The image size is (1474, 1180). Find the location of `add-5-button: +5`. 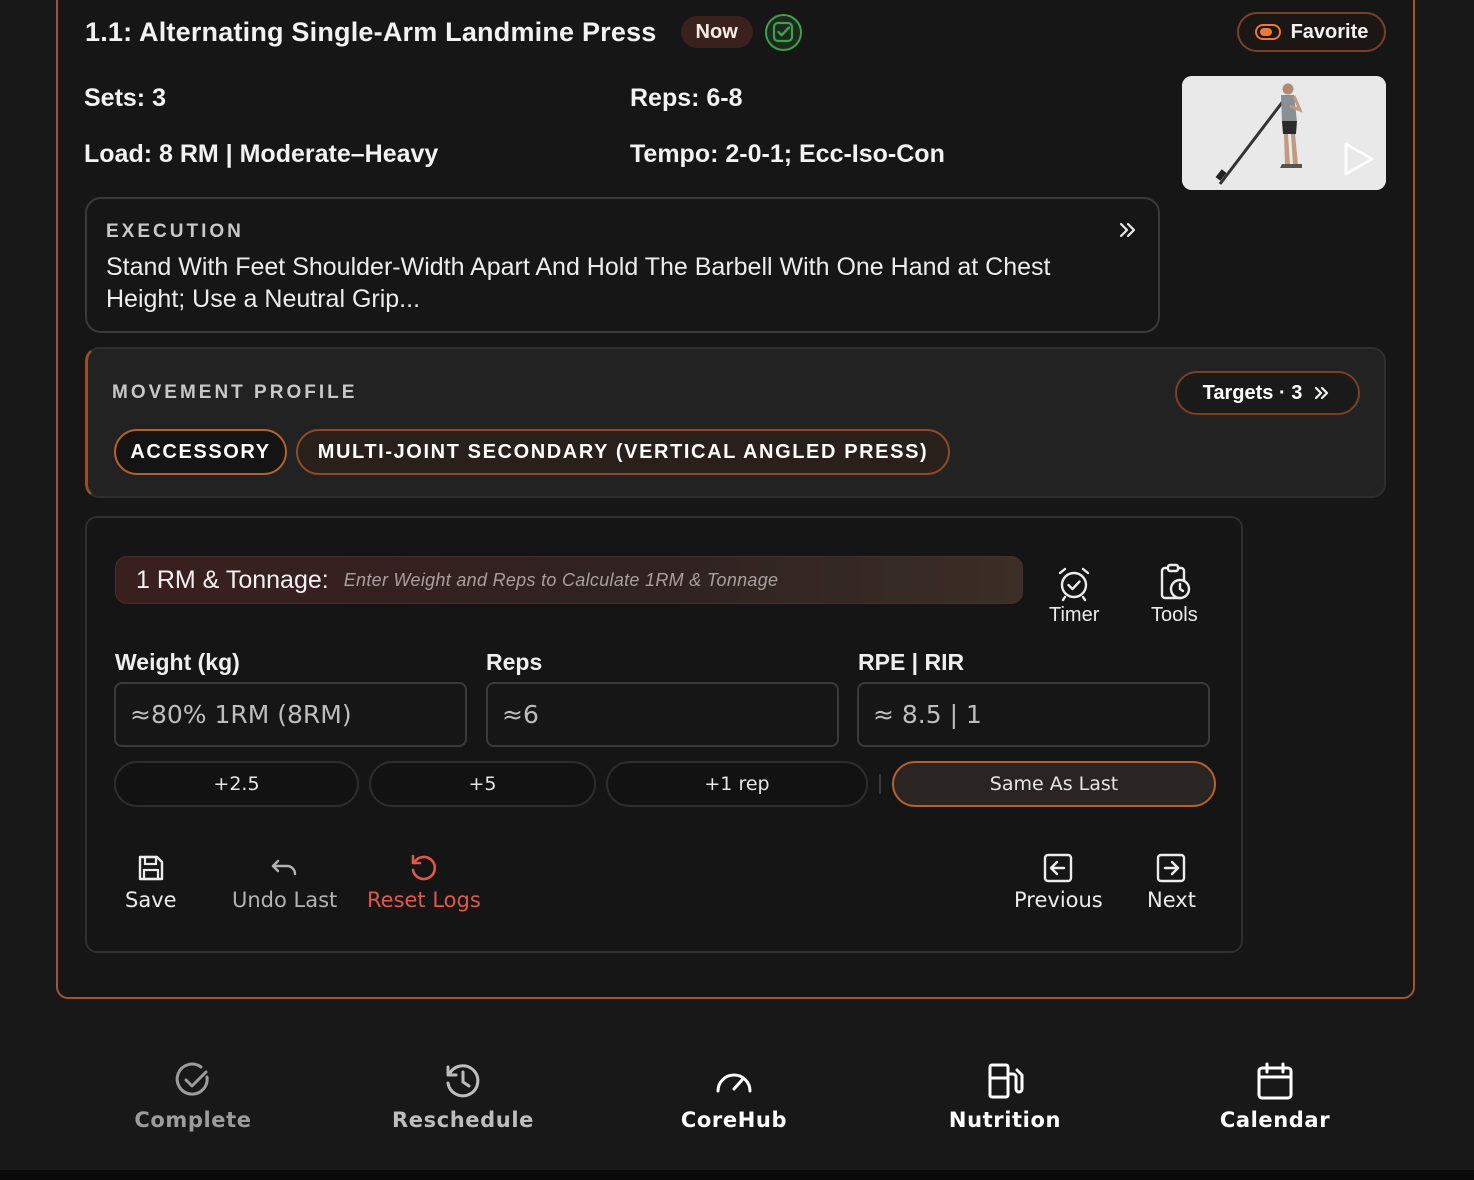

add-5-button: +5 is located at coordinates (482, 784).